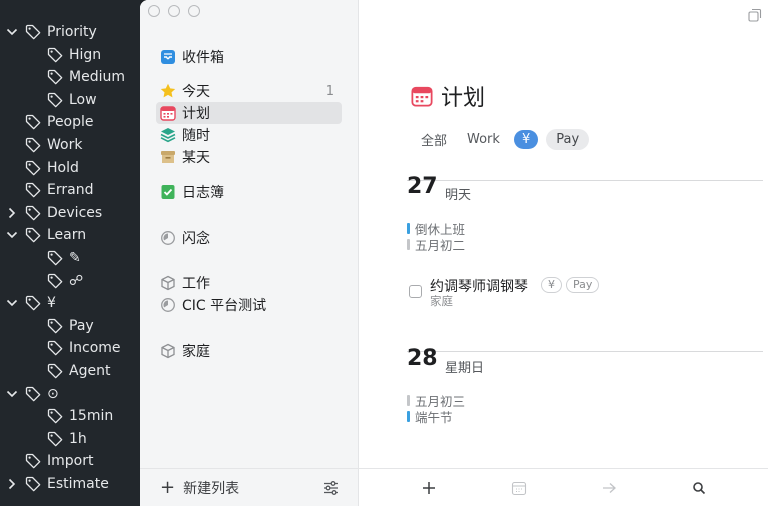 The width and height of the screenshot is (768, 506). Describe the element at coordinates (585, 180) in the screenshot. I see `day-divider` at that location.